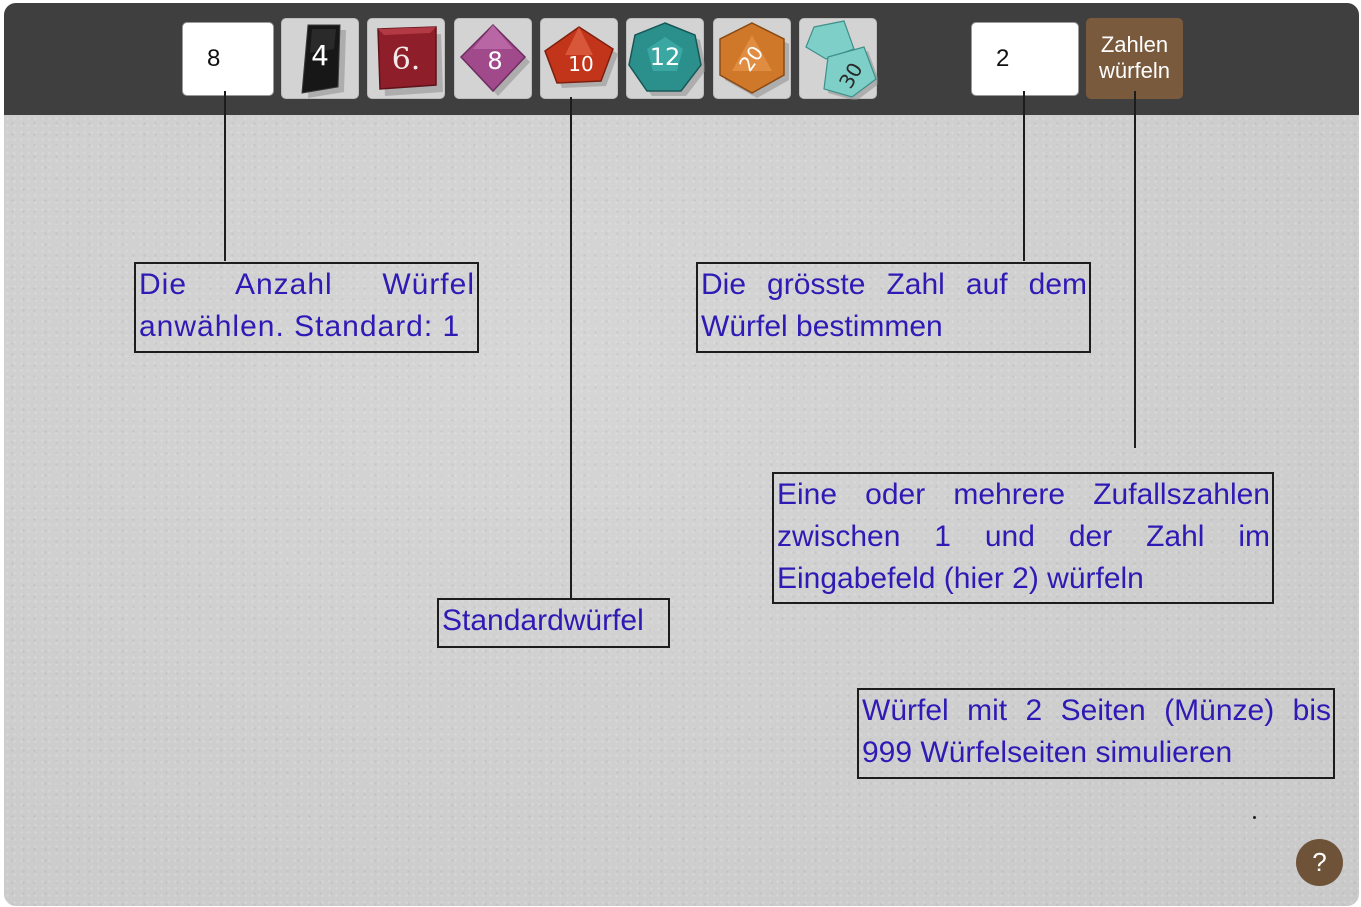 Image resolution: width=1361 pixels, height=907 pixels. Describe the element at coordinates (1254, 817) in the screenshot. I see `dot-mark` at that location.